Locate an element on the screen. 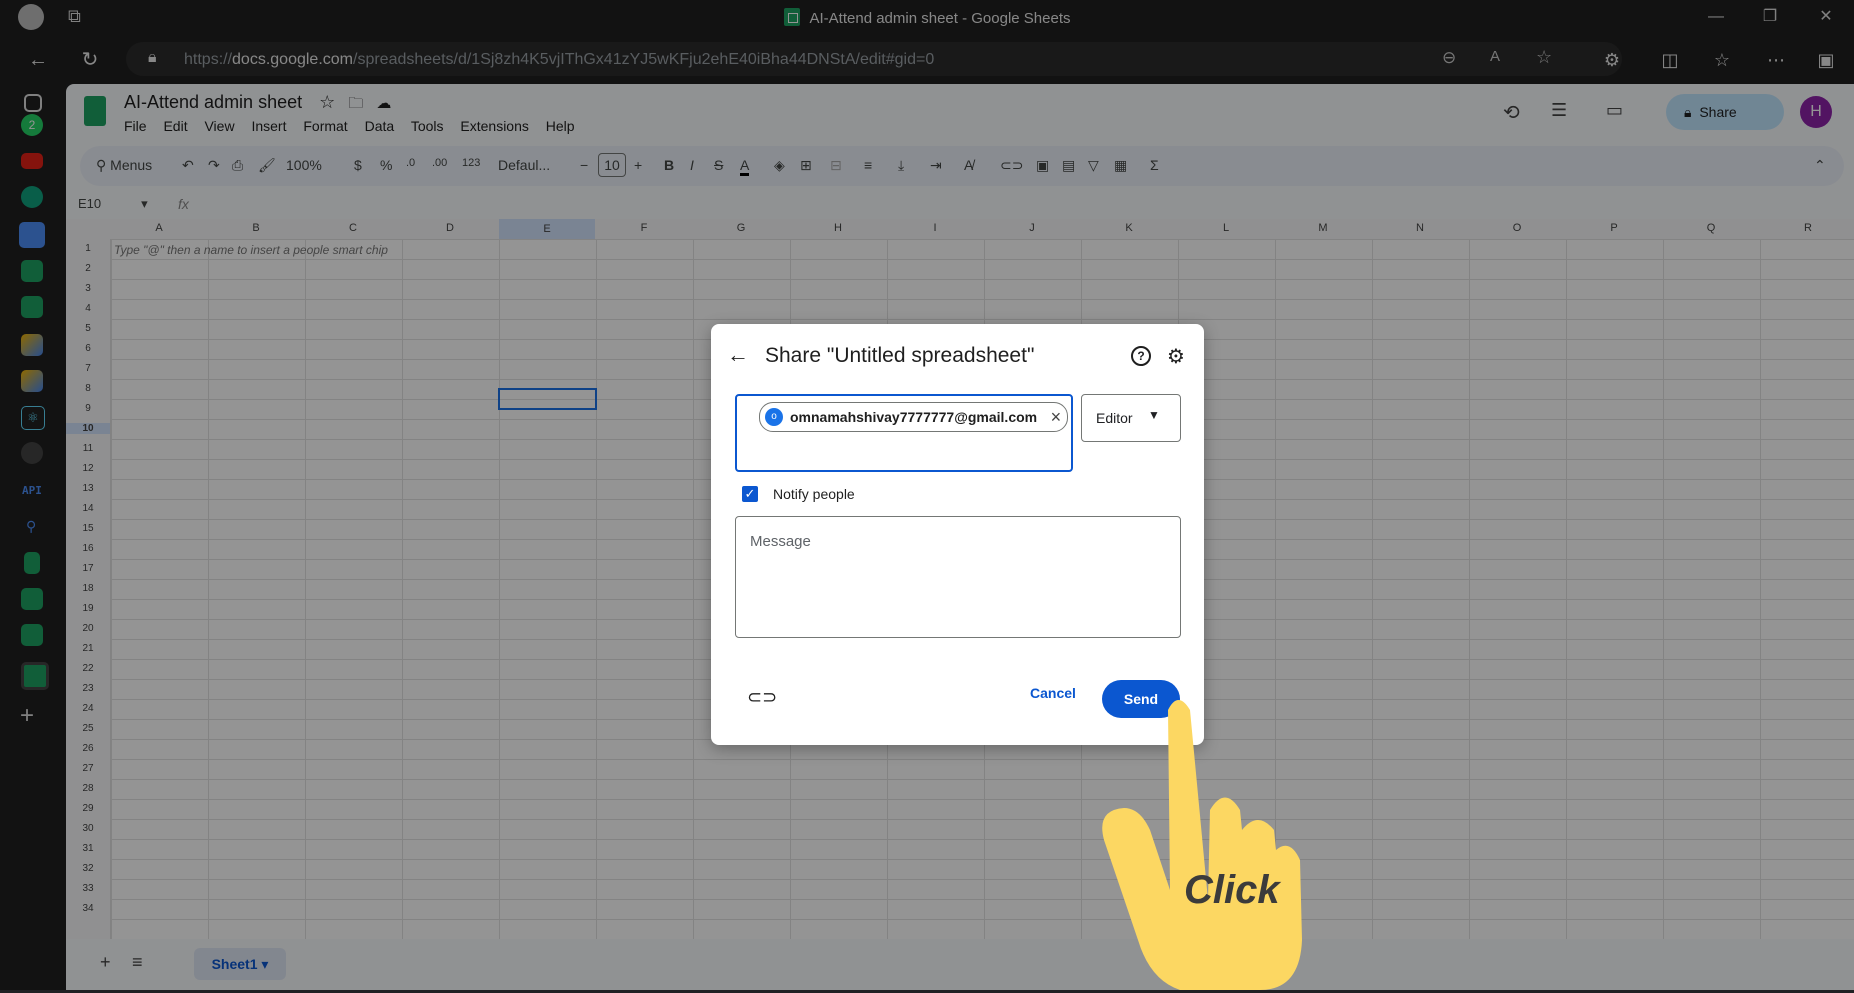 The width and height of the screenshot is (1854, 993). copy-link-icon: ⊂⊃ is located at coordinates (762, 697).